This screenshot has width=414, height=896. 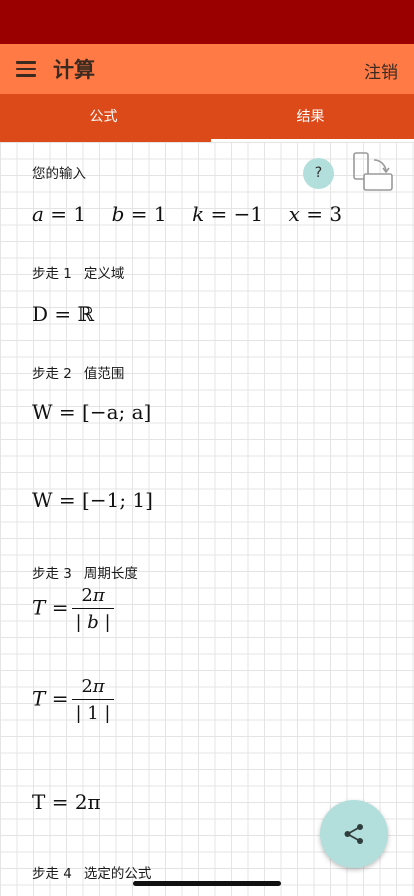 What do you see at coordinates (318, 173) in the screenshot?
I see `help-button: ?` at bounding box center [318, 173].